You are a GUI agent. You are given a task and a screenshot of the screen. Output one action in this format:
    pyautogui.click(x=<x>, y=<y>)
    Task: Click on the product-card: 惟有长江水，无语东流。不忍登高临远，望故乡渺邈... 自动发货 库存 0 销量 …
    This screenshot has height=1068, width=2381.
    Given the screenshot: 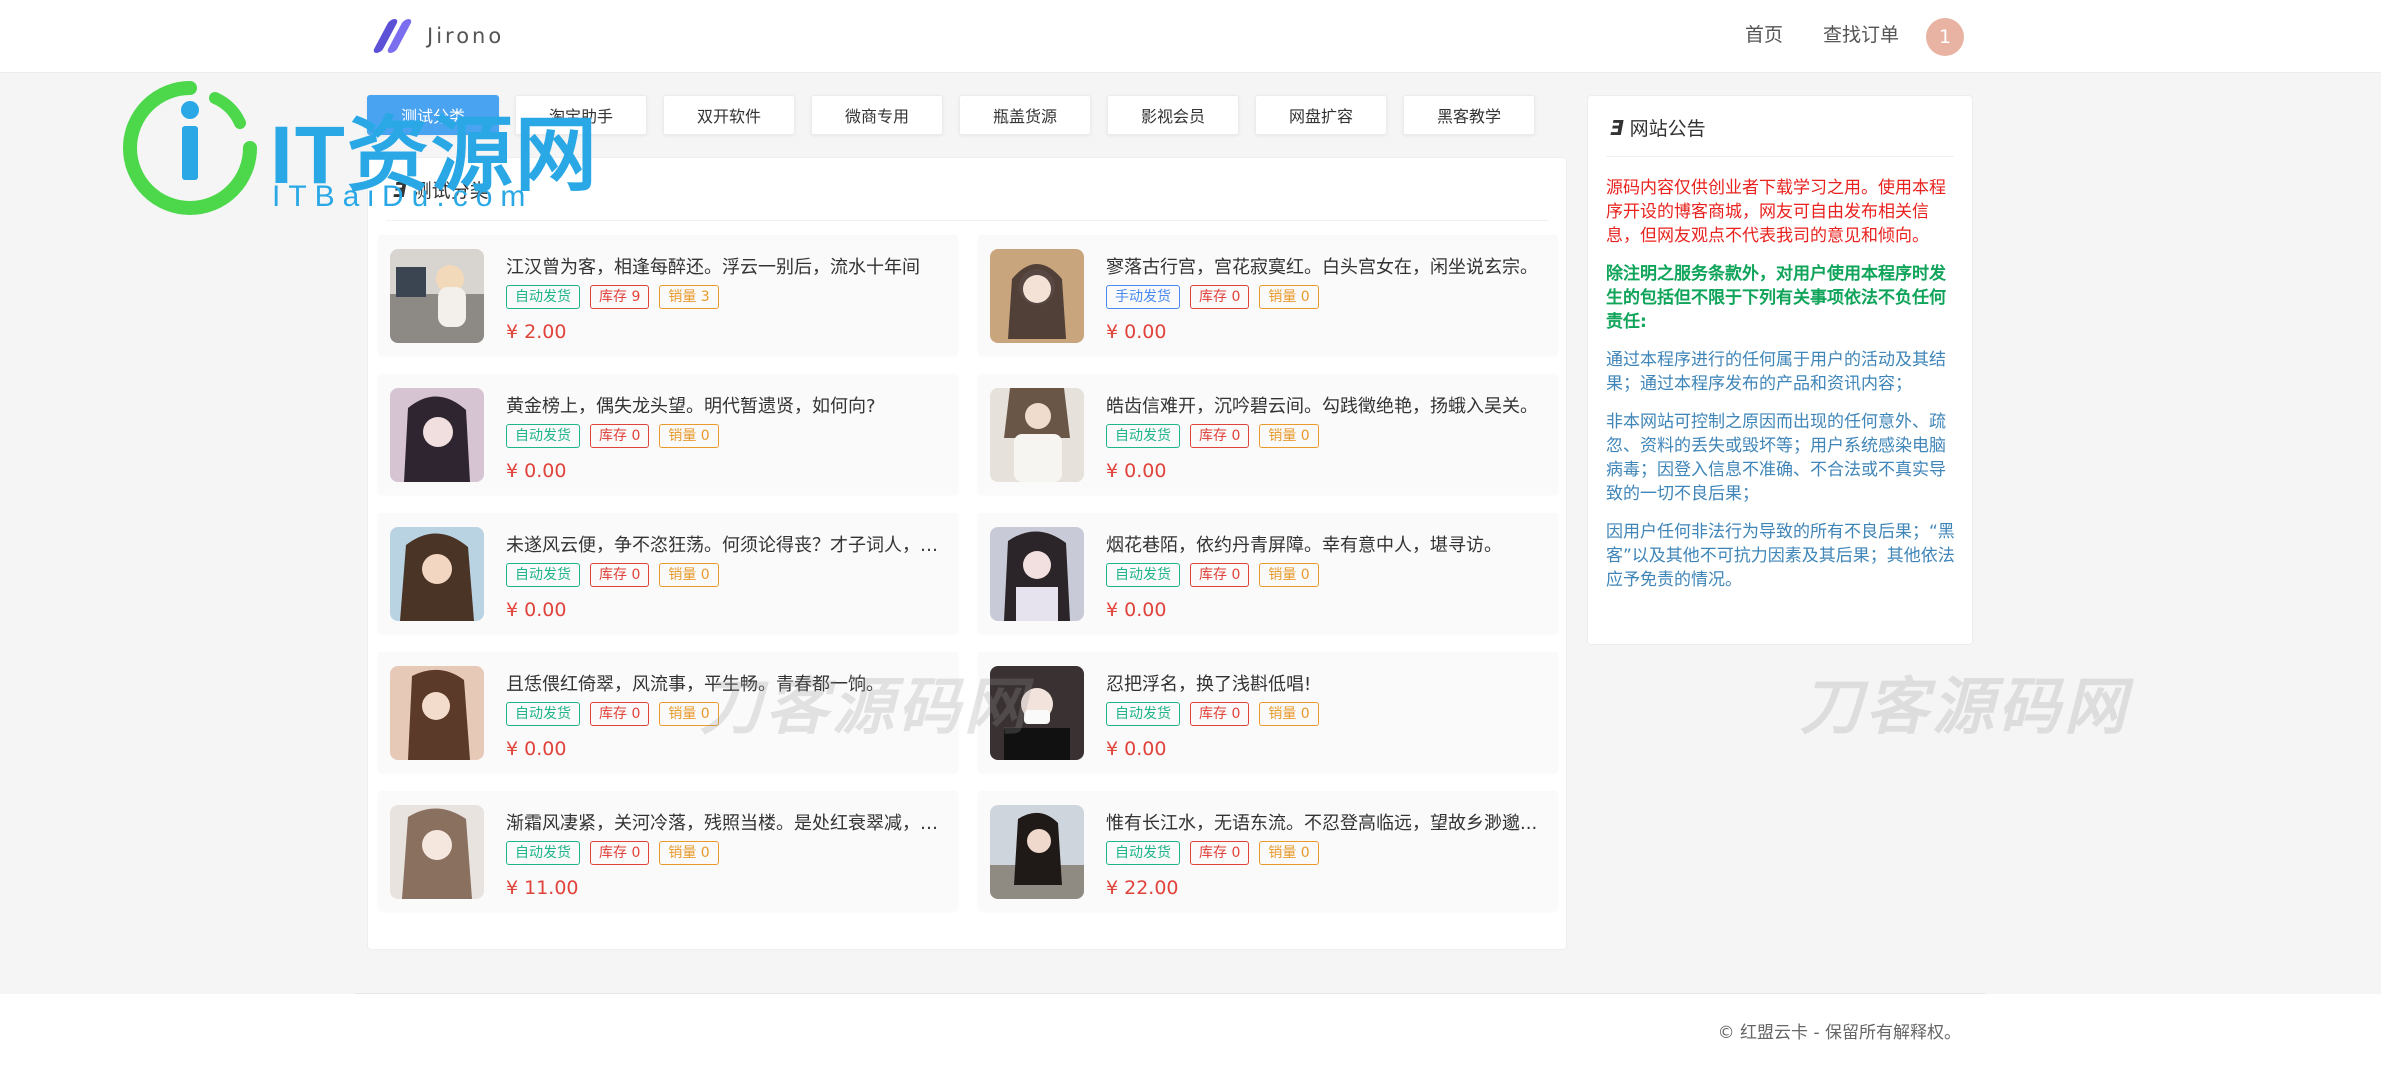 What is the action you would take?
    pyautogui.click(x=1268, y=851)
    